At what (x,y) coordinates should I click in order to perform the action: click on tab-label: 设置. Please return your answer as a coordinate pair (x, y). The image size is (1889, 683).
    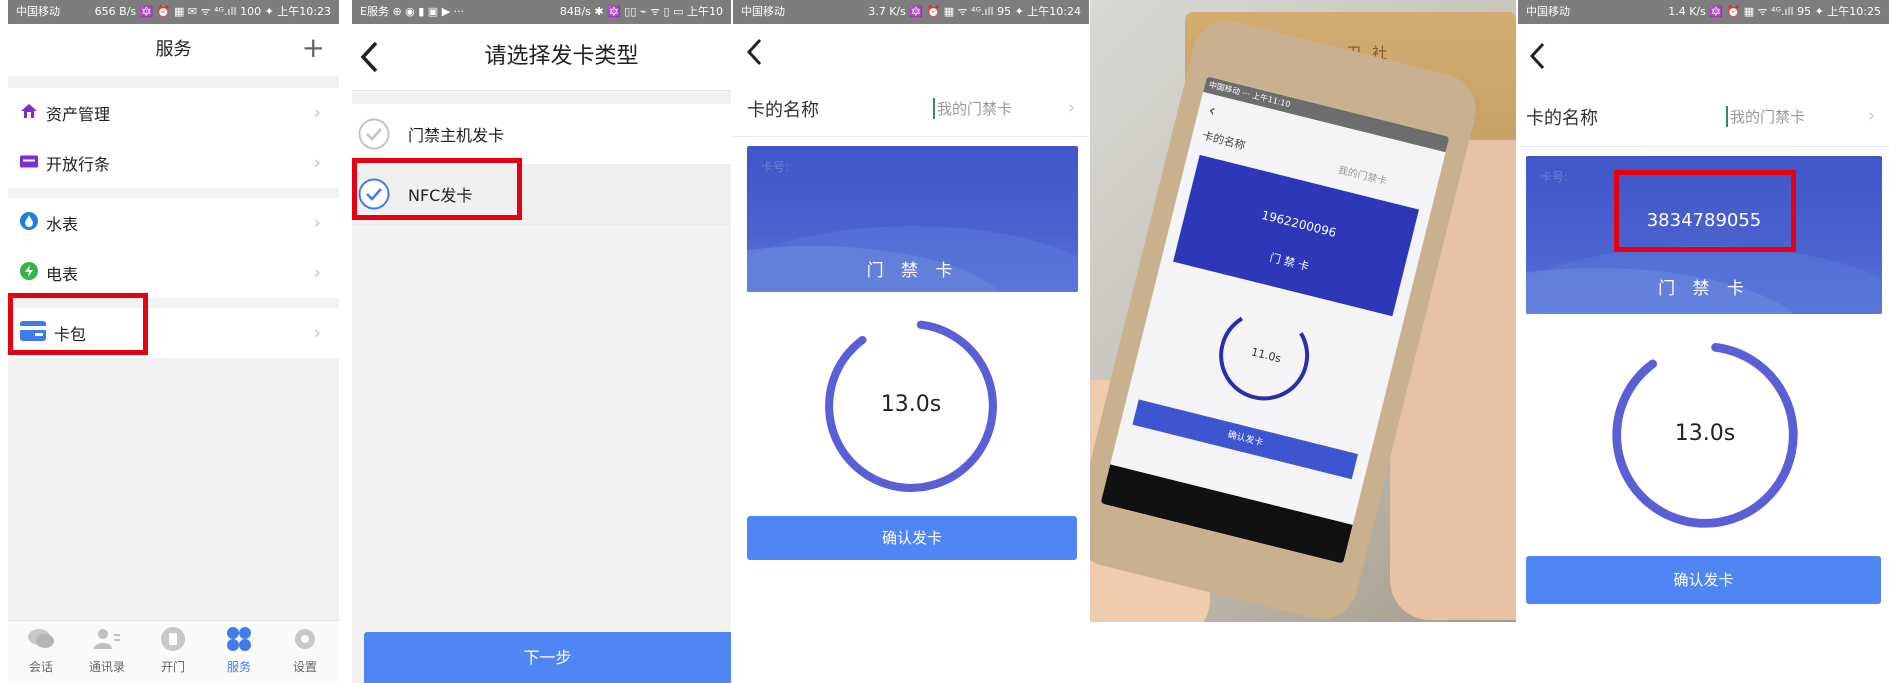
    Looking at the image, I should click on (304, 667).